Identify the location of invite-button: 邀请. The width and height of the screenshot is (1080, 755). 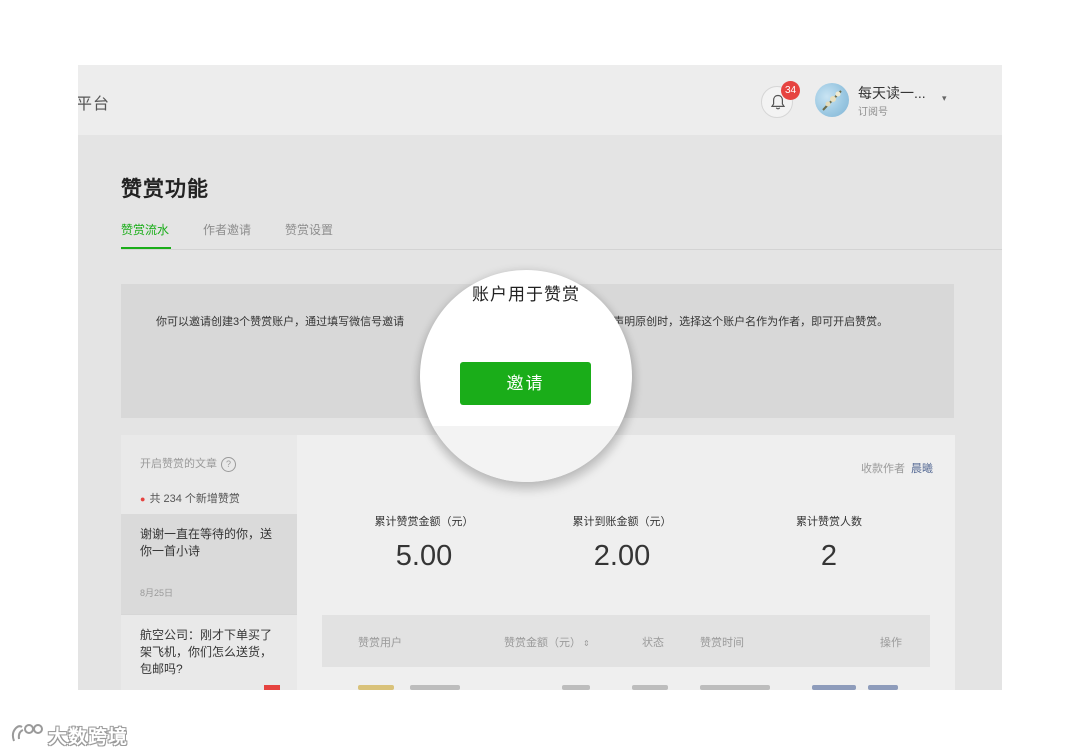
(525, 383).